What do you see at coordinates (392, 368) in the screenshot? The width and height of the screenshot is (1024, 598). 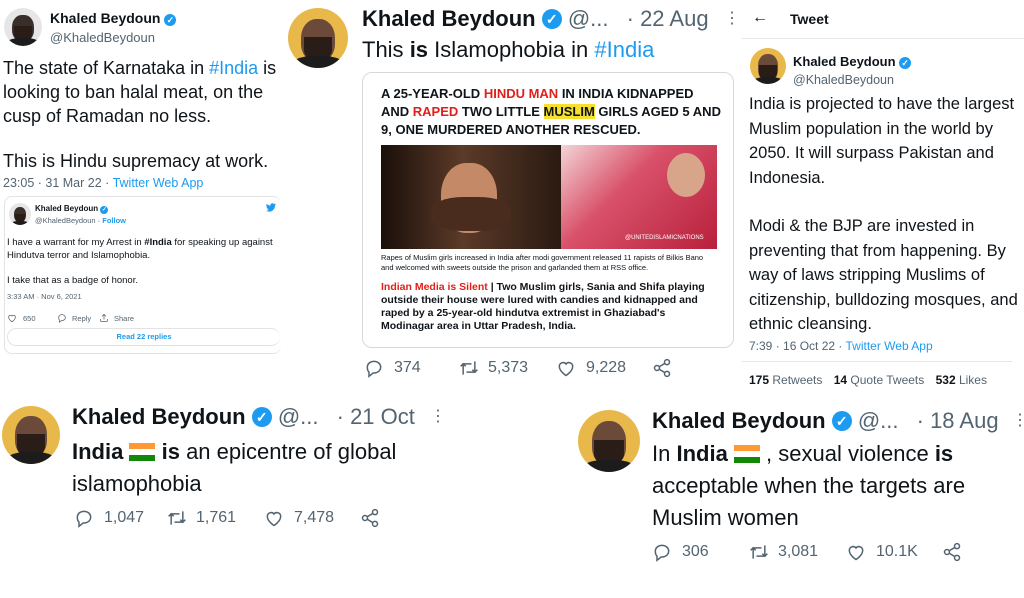 I see `reply-button: 374` at bounding box center [392, 368].